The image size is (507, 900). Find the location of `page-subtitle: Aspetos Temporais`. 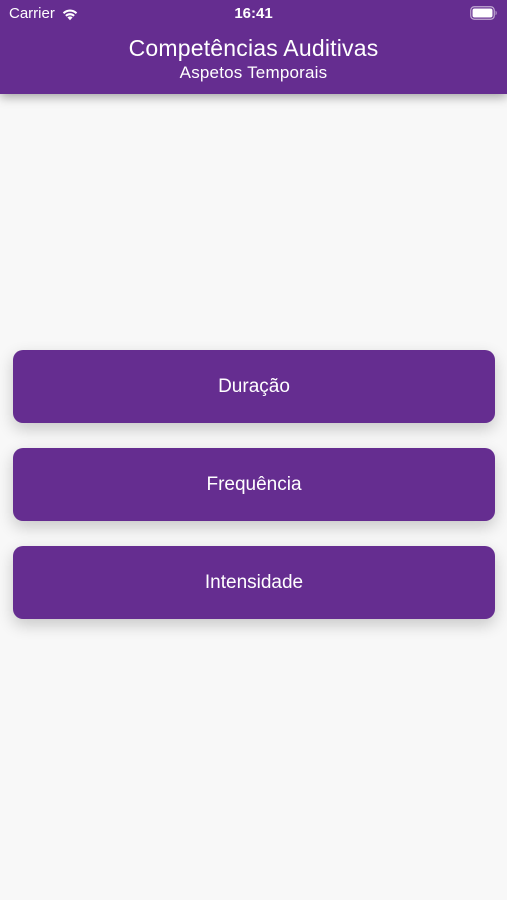

page-subtitle: Aspetos Temporais is located at coordinates (253, 72).